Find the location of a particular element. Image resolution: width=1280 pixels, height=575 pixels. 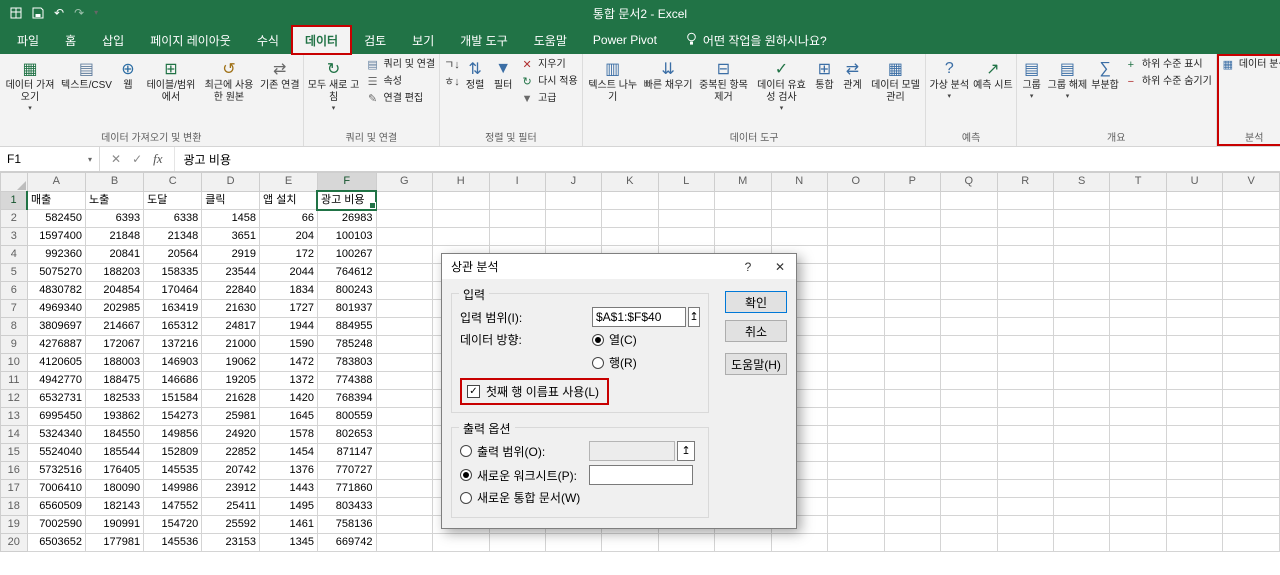

cell-G7 is located at coordinates (404, 308).